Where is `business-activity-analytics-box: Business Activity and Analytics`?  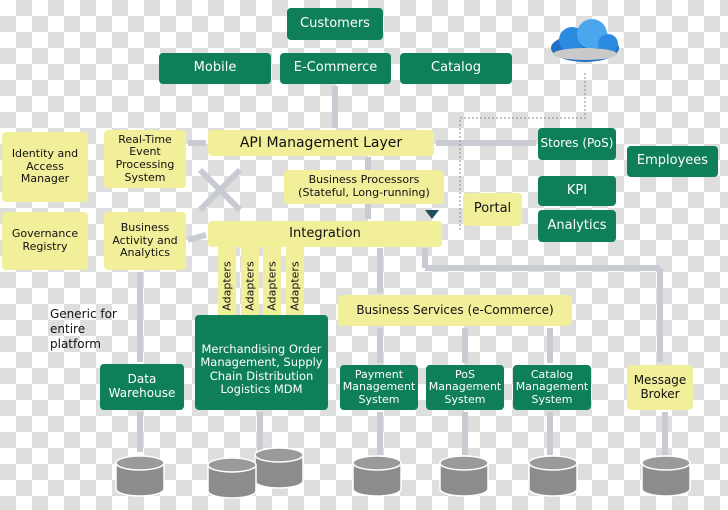
business-activity-analytics-box: Business Activity and Analytics is located at coordinates (145, 241).